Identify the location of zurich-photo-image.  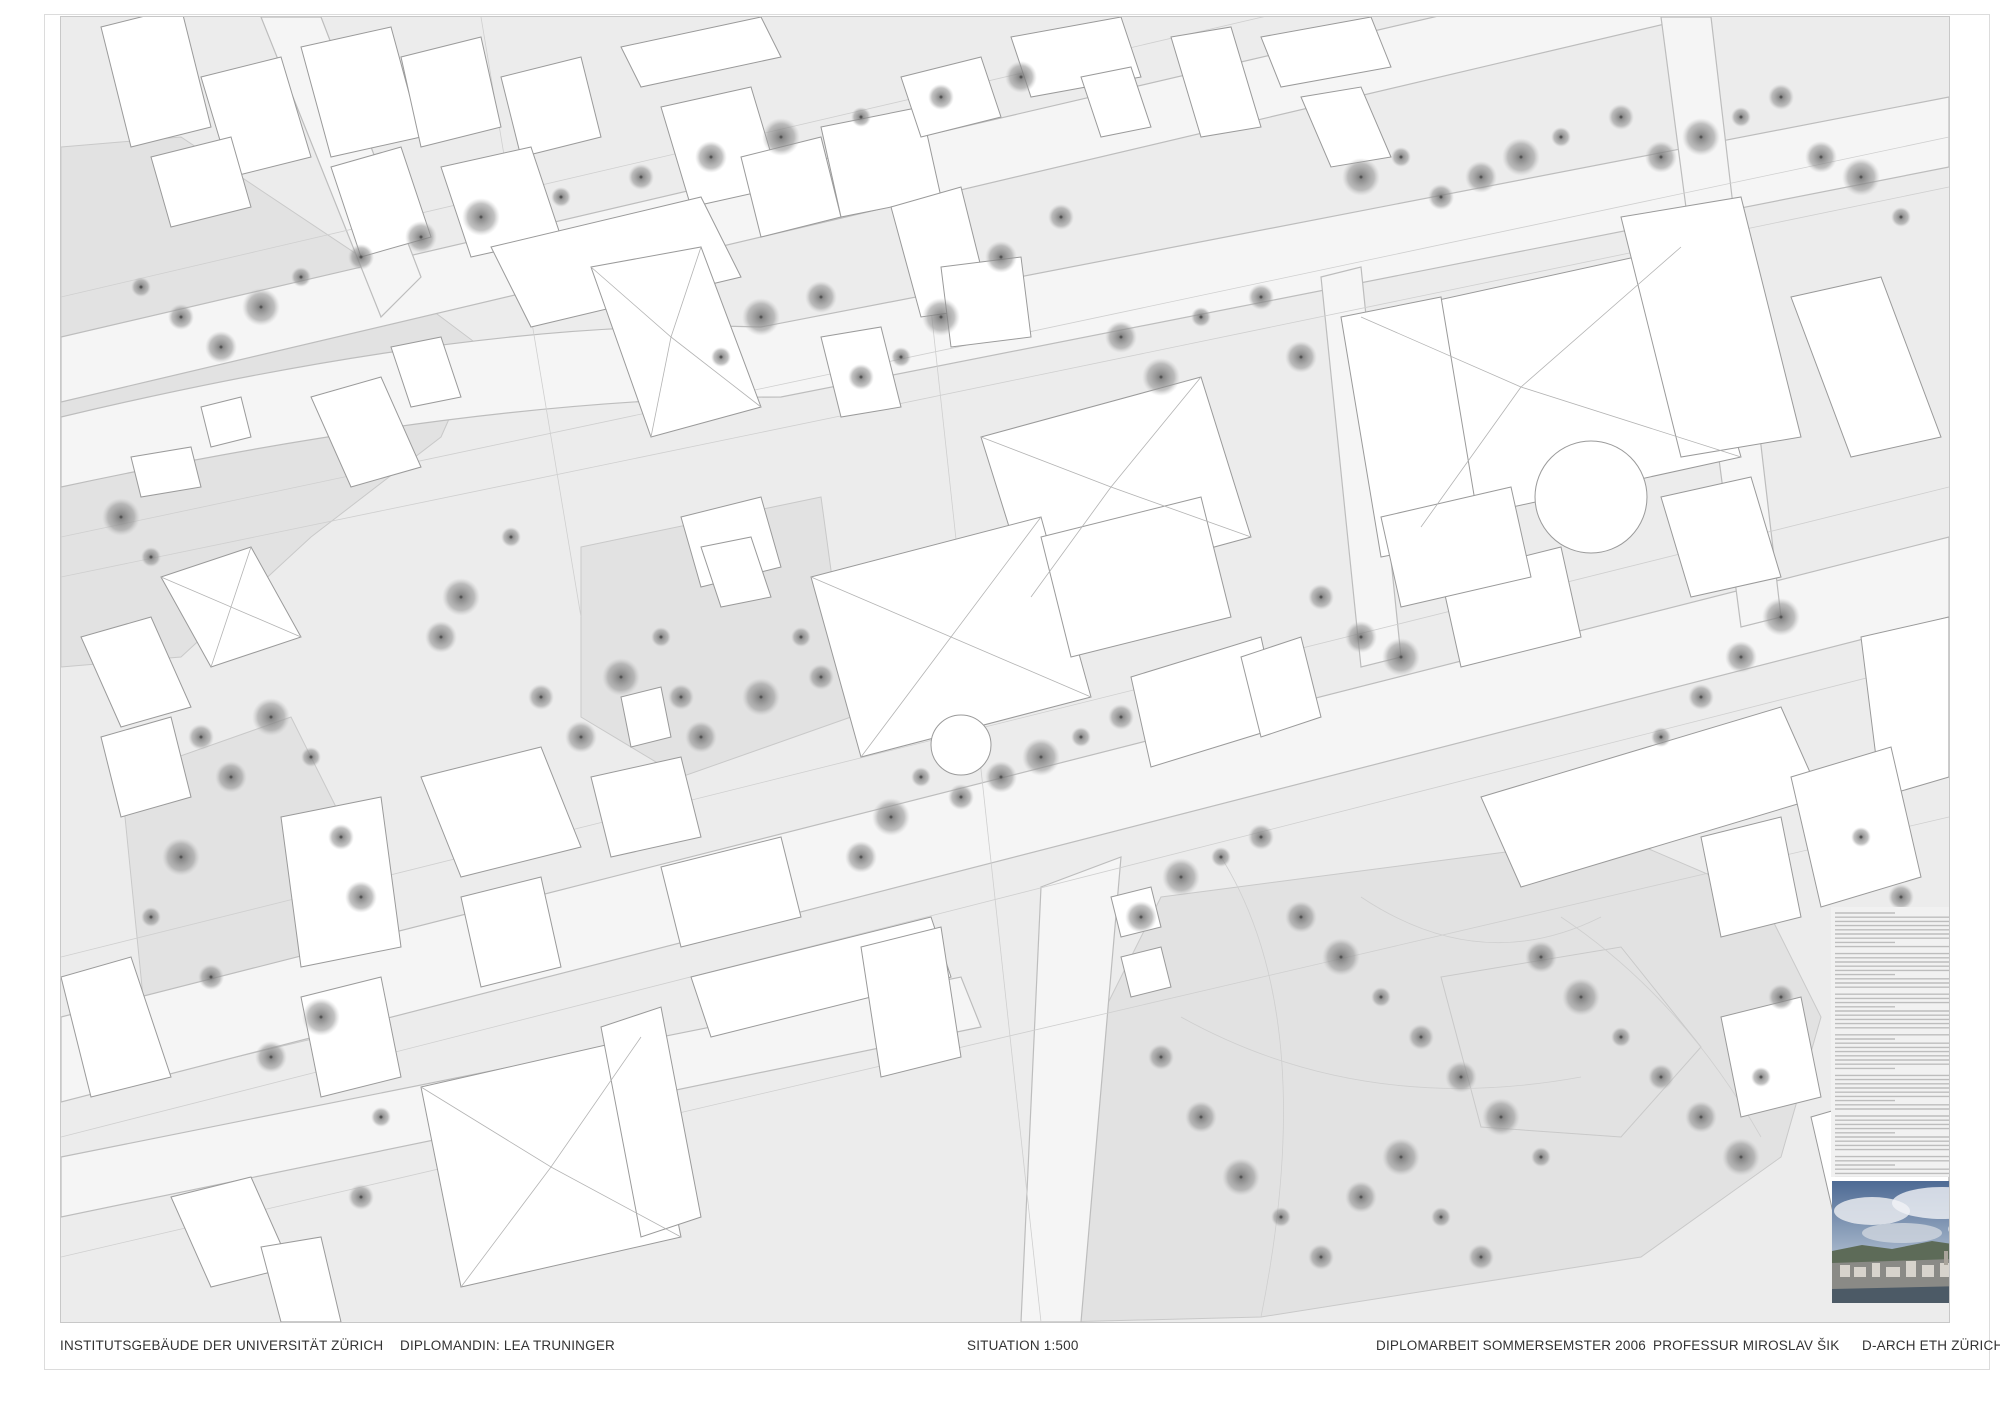
(1890, 1242).